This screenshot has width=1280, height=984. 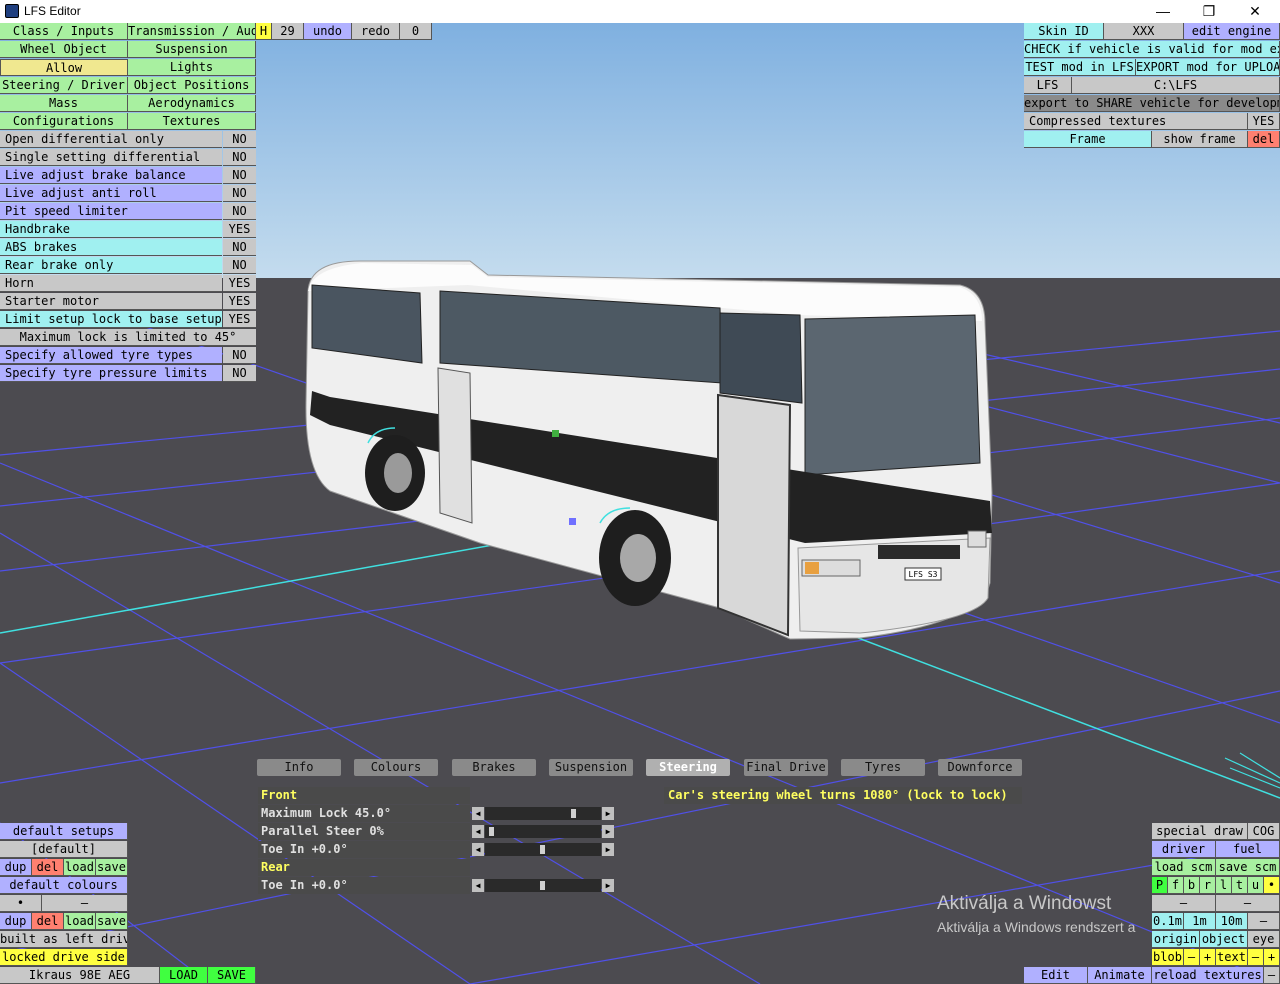 What do you see at coordinates (1168, 957) in the screenshot?
I see `blob-button: blob` at bounding box center [1168, 957].